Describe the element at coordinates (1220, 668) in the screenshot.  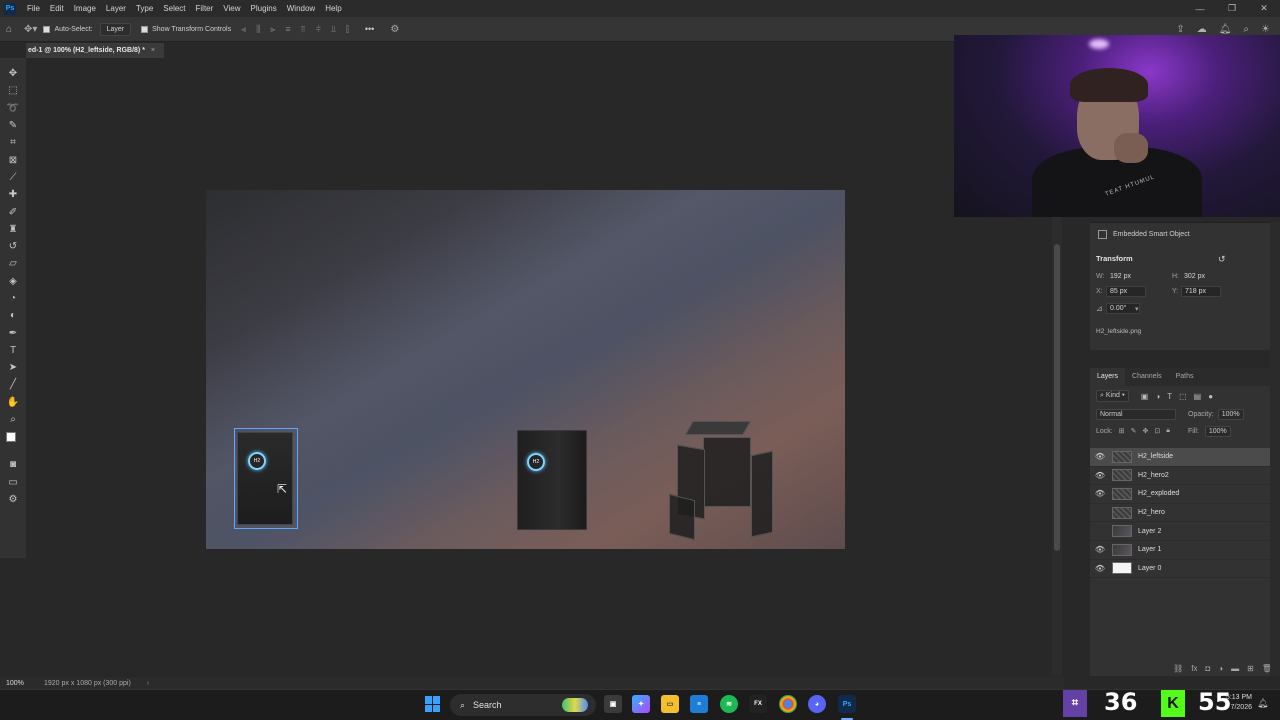
I see `adjustment-layer-icon: ◑` at that location.